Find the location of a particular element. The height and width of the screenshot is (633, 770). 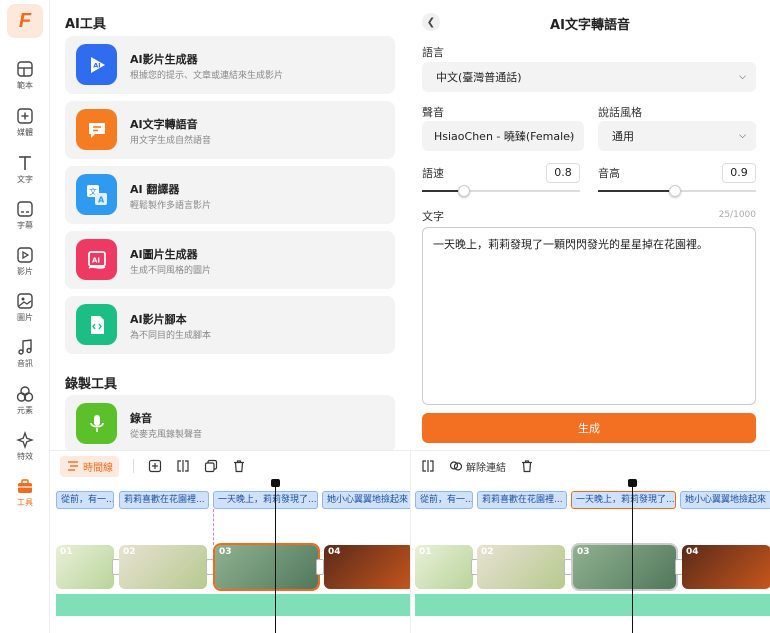

pitch-label: 音高 is located at coordinates (609, 173).